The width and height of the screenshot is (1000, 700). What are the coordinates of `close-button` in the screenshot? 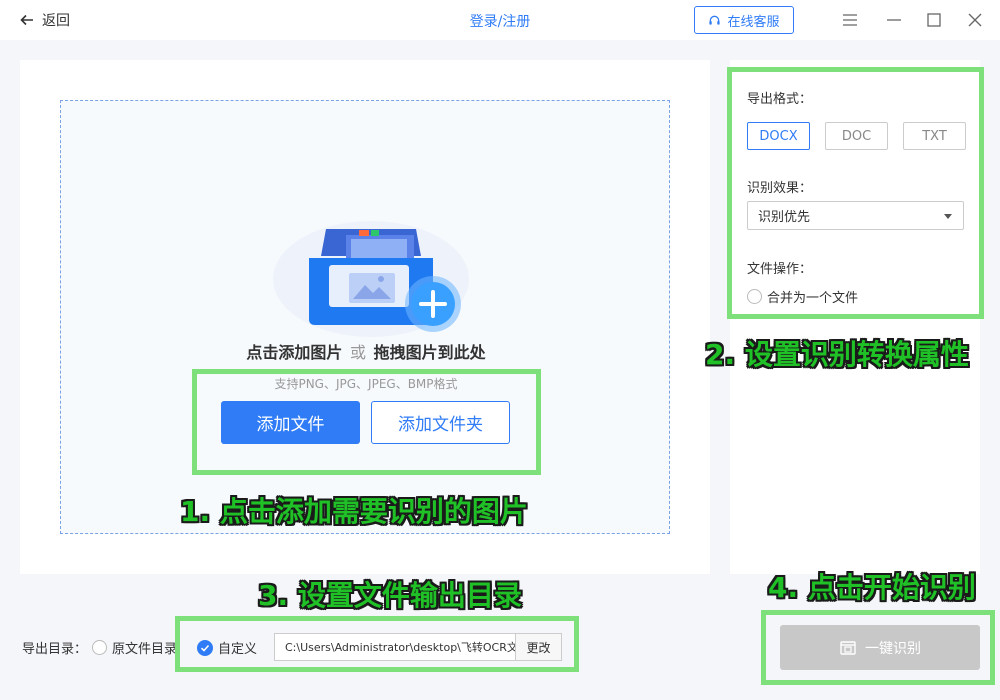 It's located at (975, 20).